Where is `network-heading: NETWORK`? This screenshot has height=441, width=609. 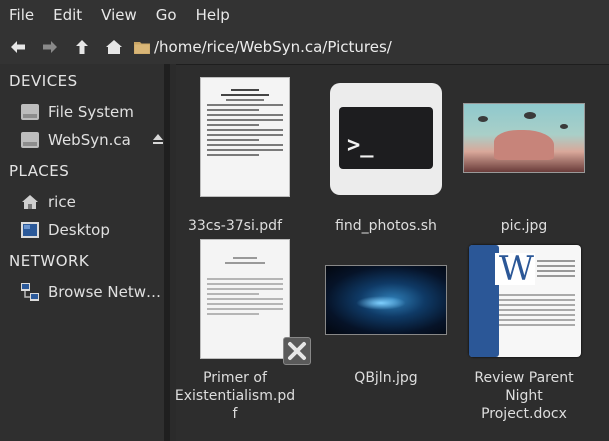 network-heading: NETWORK is located at coordinates (49, 261).